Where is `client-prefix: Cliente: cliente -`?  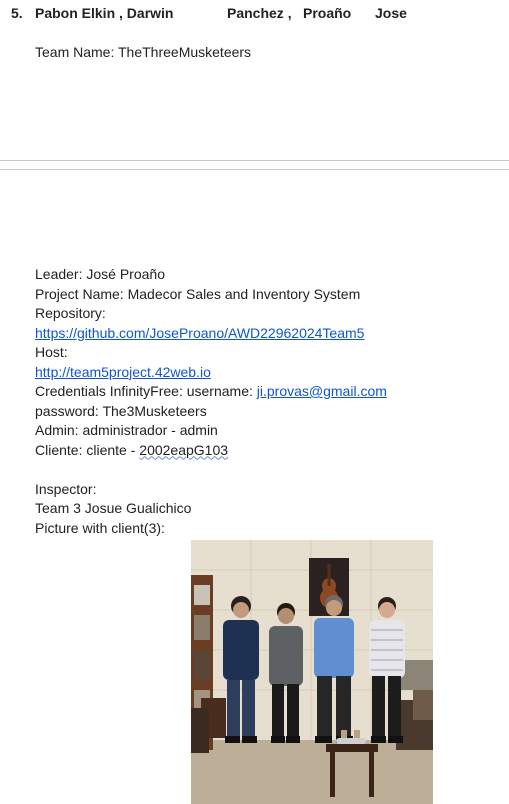
client-prefix: Cliente: cliente - is located at coordinates (87, 449).